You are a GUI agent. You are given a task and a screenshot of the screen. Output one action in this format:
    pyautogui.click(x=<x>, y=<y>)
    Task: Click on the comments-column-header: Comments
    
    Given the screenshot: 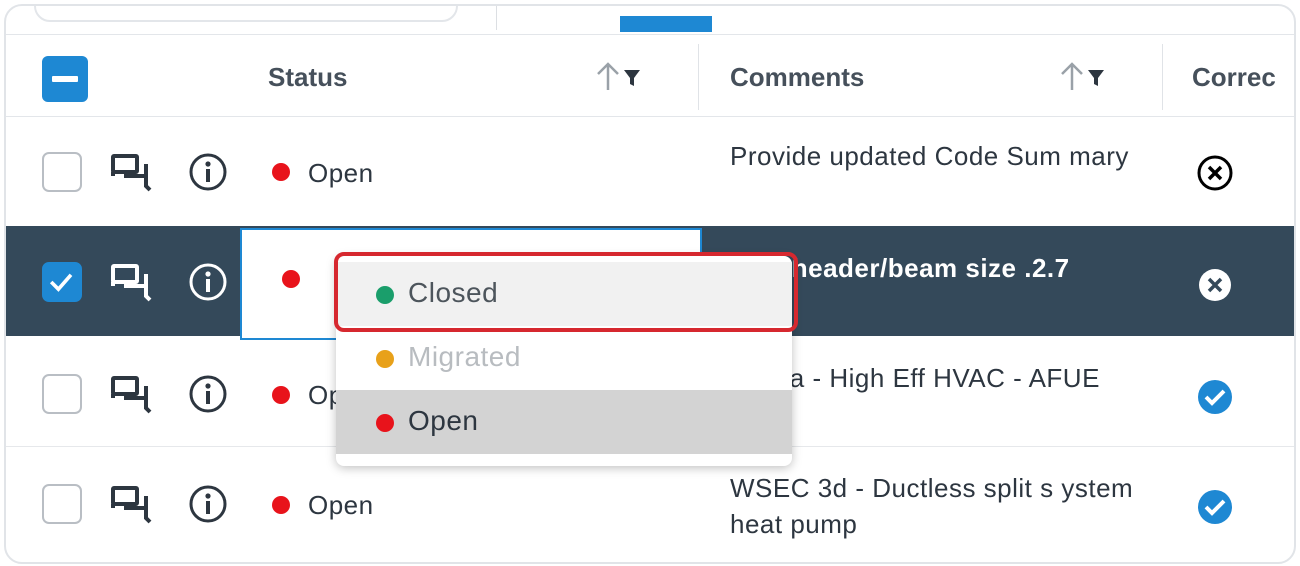 What is the action you would take?
    pyautogui.click(x=797, y=77)
    